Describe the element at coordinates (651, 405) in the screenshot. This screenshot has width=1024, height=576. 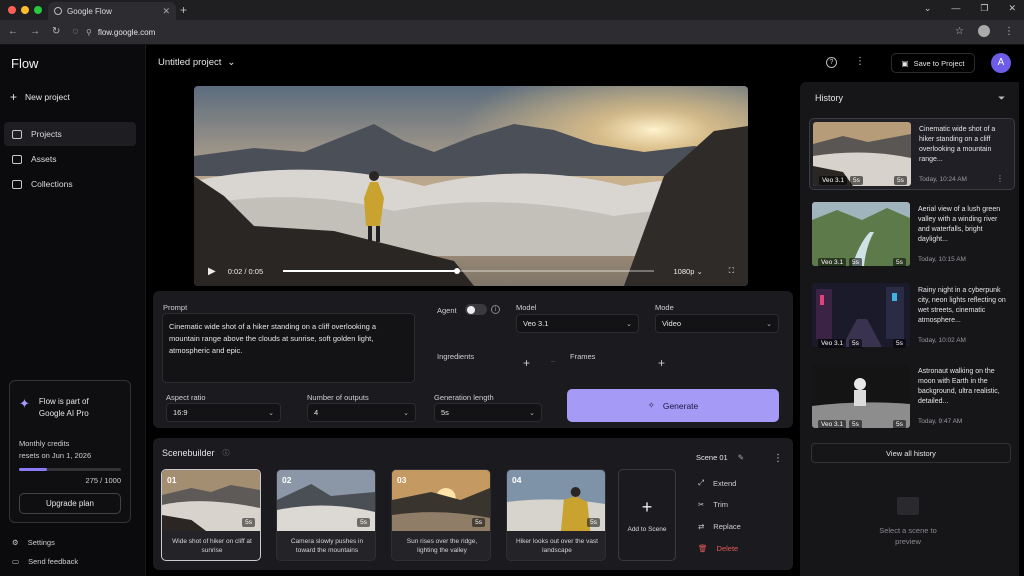
I see `sparkle-icon: ✧` at that location.